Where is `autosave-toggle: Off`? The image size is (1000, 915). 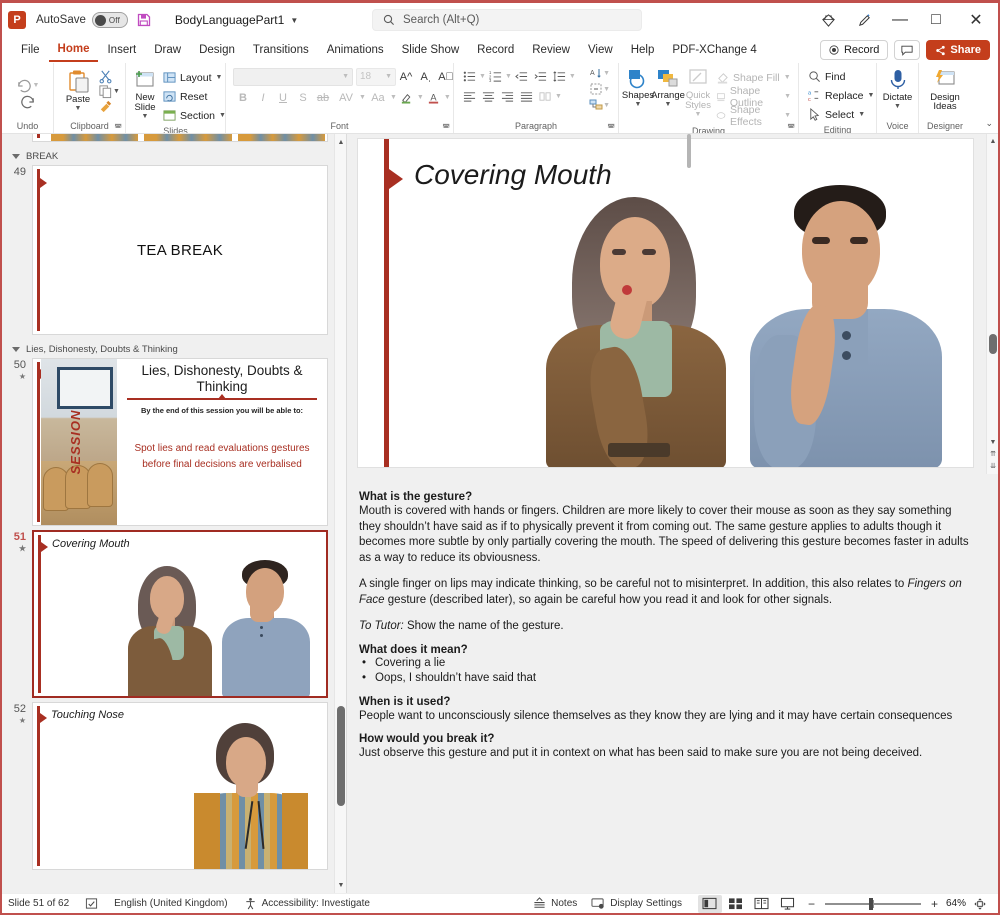 autosave-toggle: Off is located at coordinates (109, 20).